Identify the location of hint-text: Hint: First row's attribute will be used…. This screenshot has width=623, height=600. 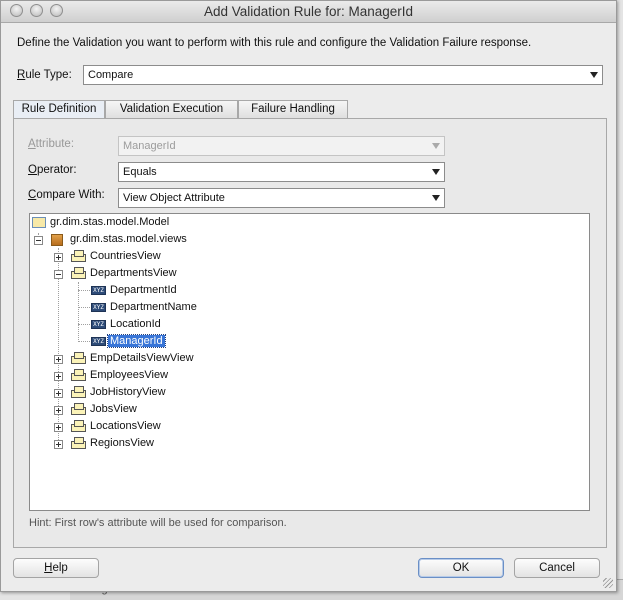
(158, 523).